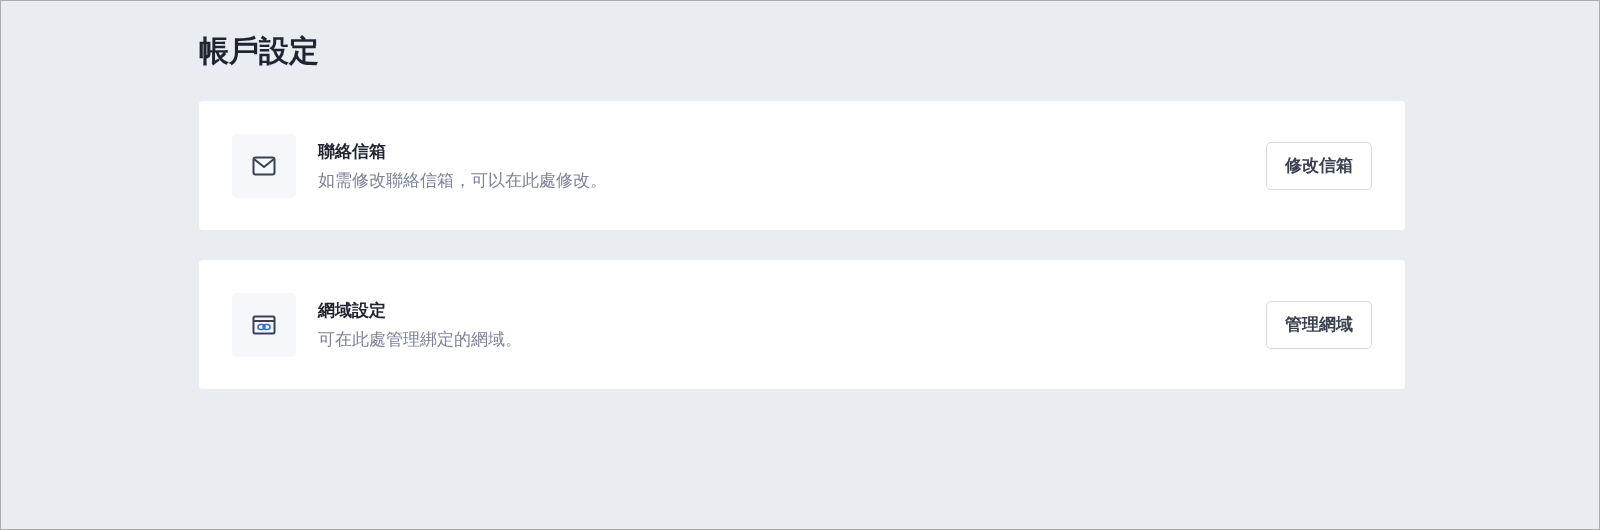 The height and width of the screenshot is (530, 1600). I want to click on envelope-icon, so click(264, 165).